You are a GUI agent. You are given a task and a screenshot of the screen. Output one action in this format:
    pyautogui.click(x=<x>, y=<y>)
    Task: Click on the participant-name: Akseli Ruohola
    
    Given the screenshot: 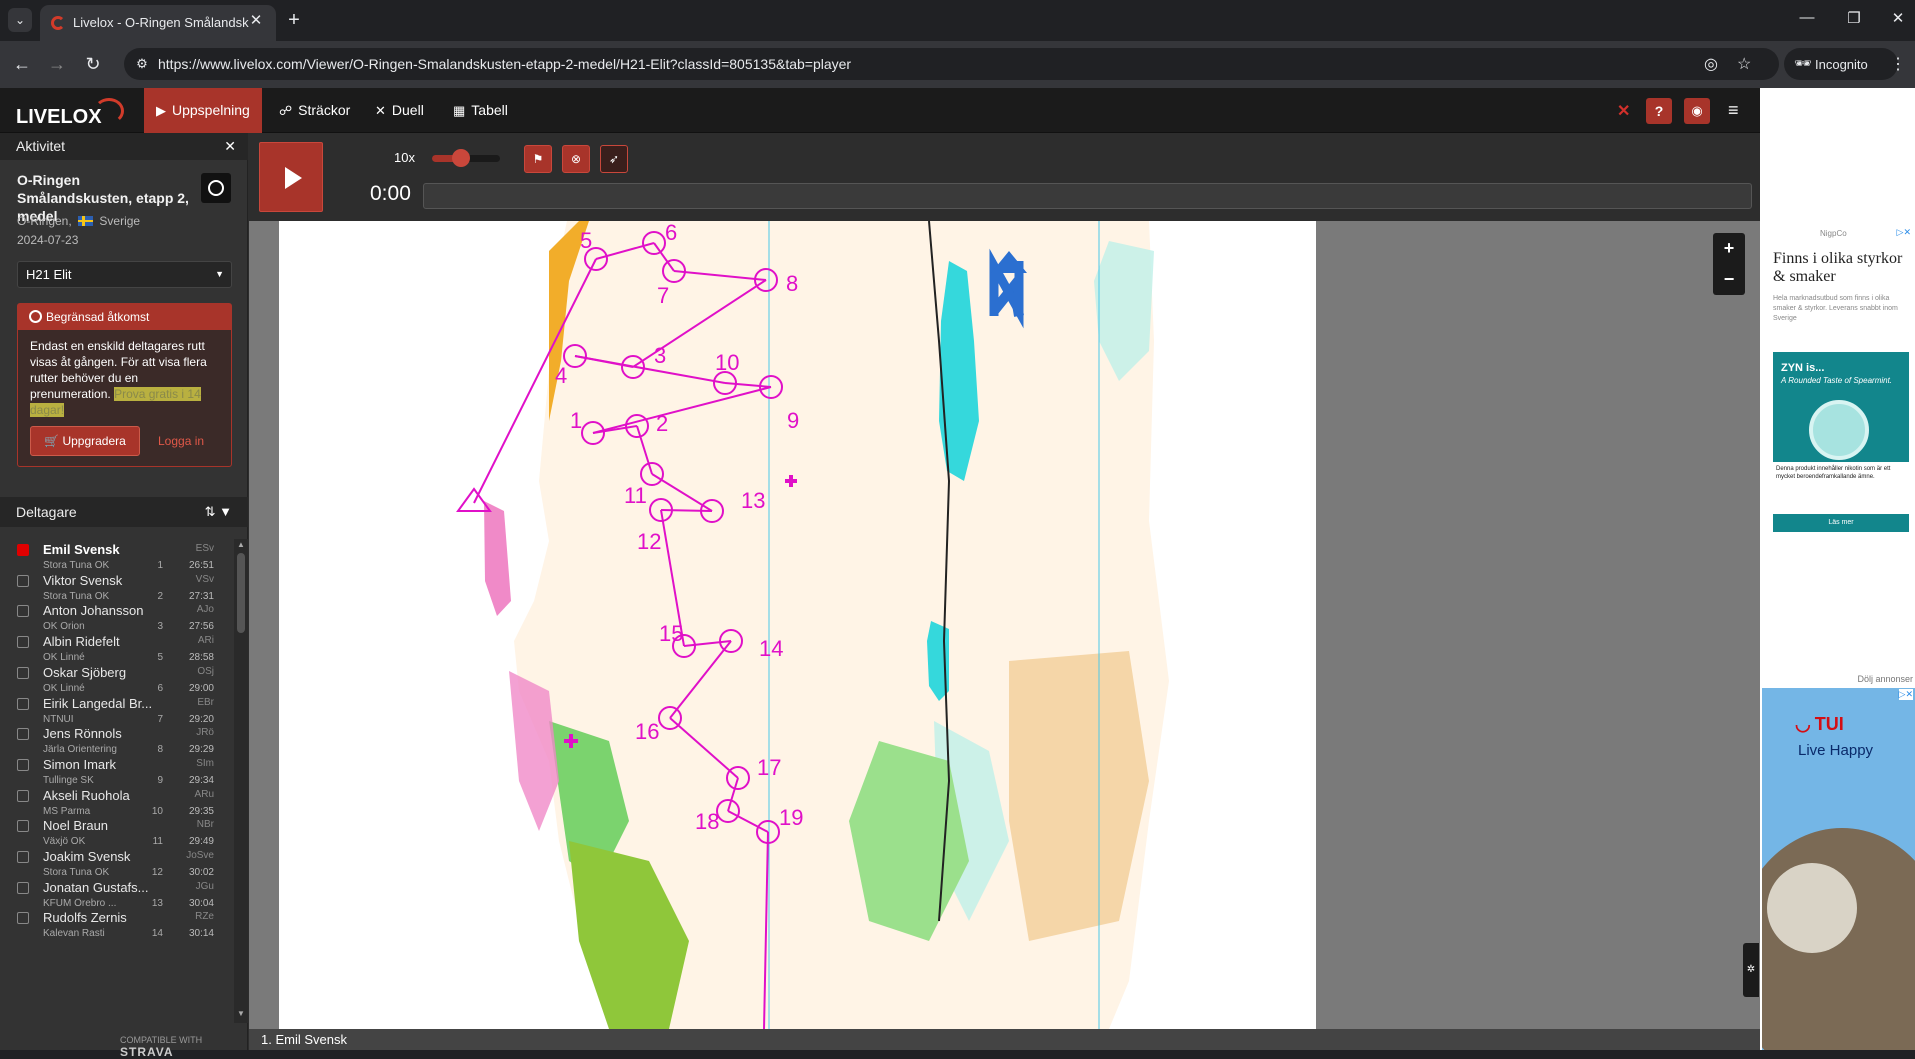 What is the action you would take?
    pyautogui.click(x=118, y=795)
    